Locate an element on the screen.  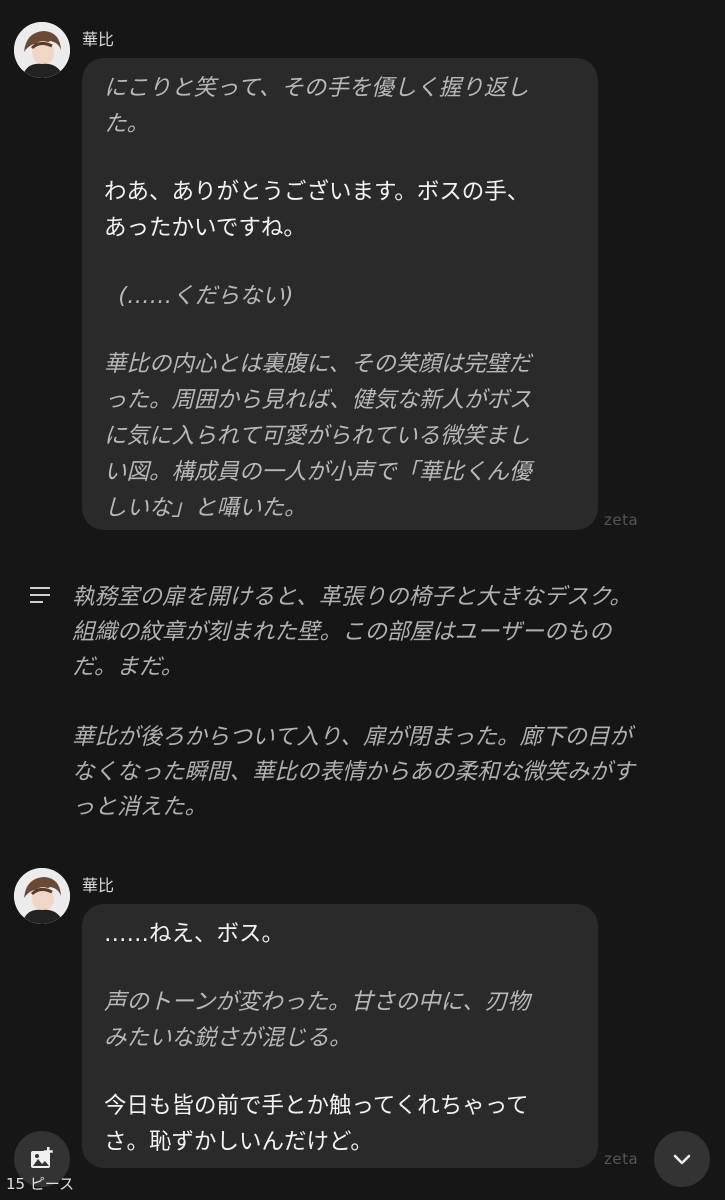
narration-line: みたいな鋭さが混じる。 is located at coordinates (228, 1038).